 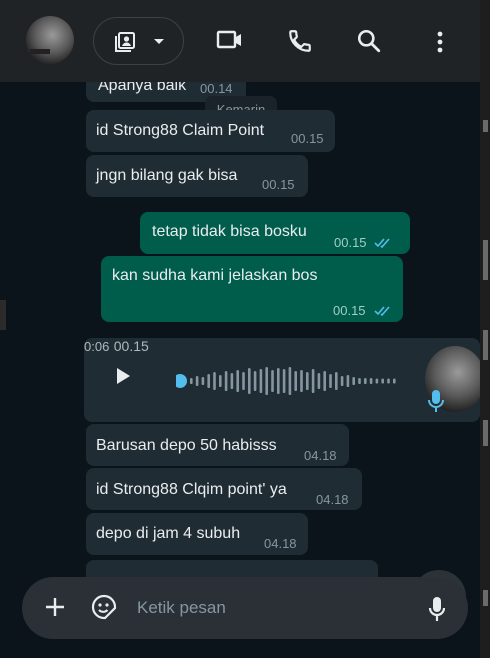 What do you see at coordinates (123, 376) in the screenshot?
I see `play-icon` at bounding box center [123, 376].